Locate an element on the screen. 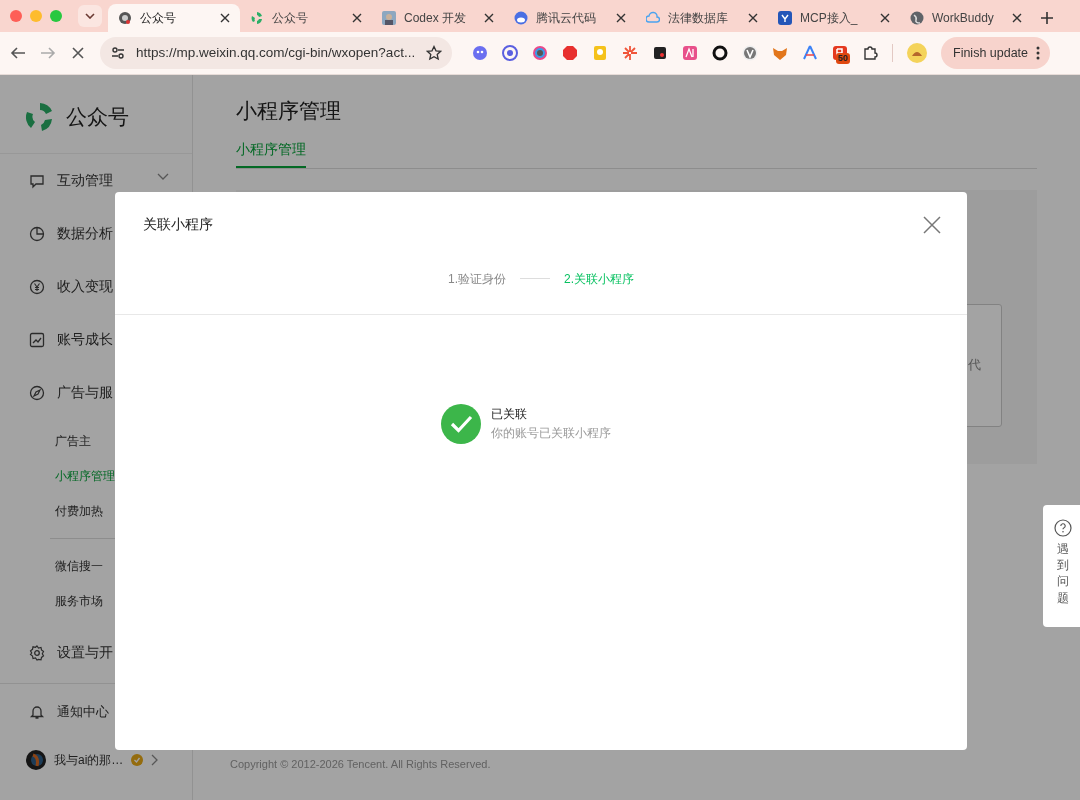 This screenshot has width=1080, height=800. browser-tab: WorkBuddy is located at coordinates (966, 18).